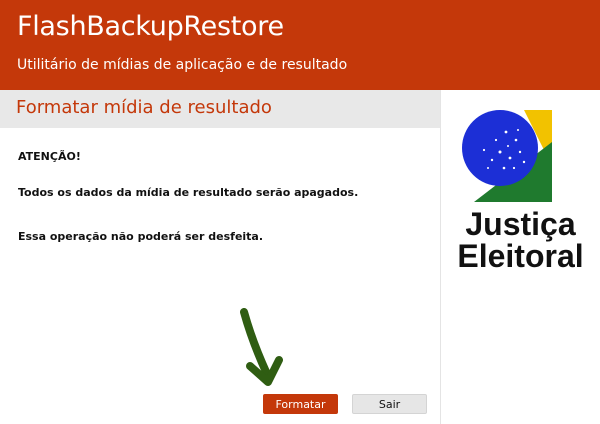  Describe the element at coordinates (144, 107) in the screenshot. I see `section-title: Formatar mídia de resultado` at that location.